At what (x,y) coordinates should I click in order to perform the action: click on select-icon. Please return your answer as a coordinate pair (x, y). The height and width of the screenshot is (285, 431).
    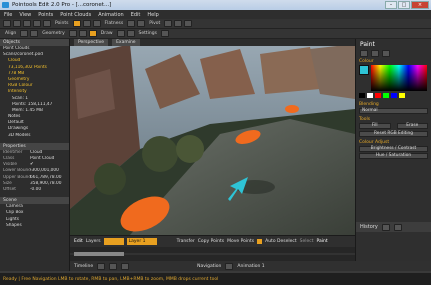
    Looking at the image, I should click on (92, 33).